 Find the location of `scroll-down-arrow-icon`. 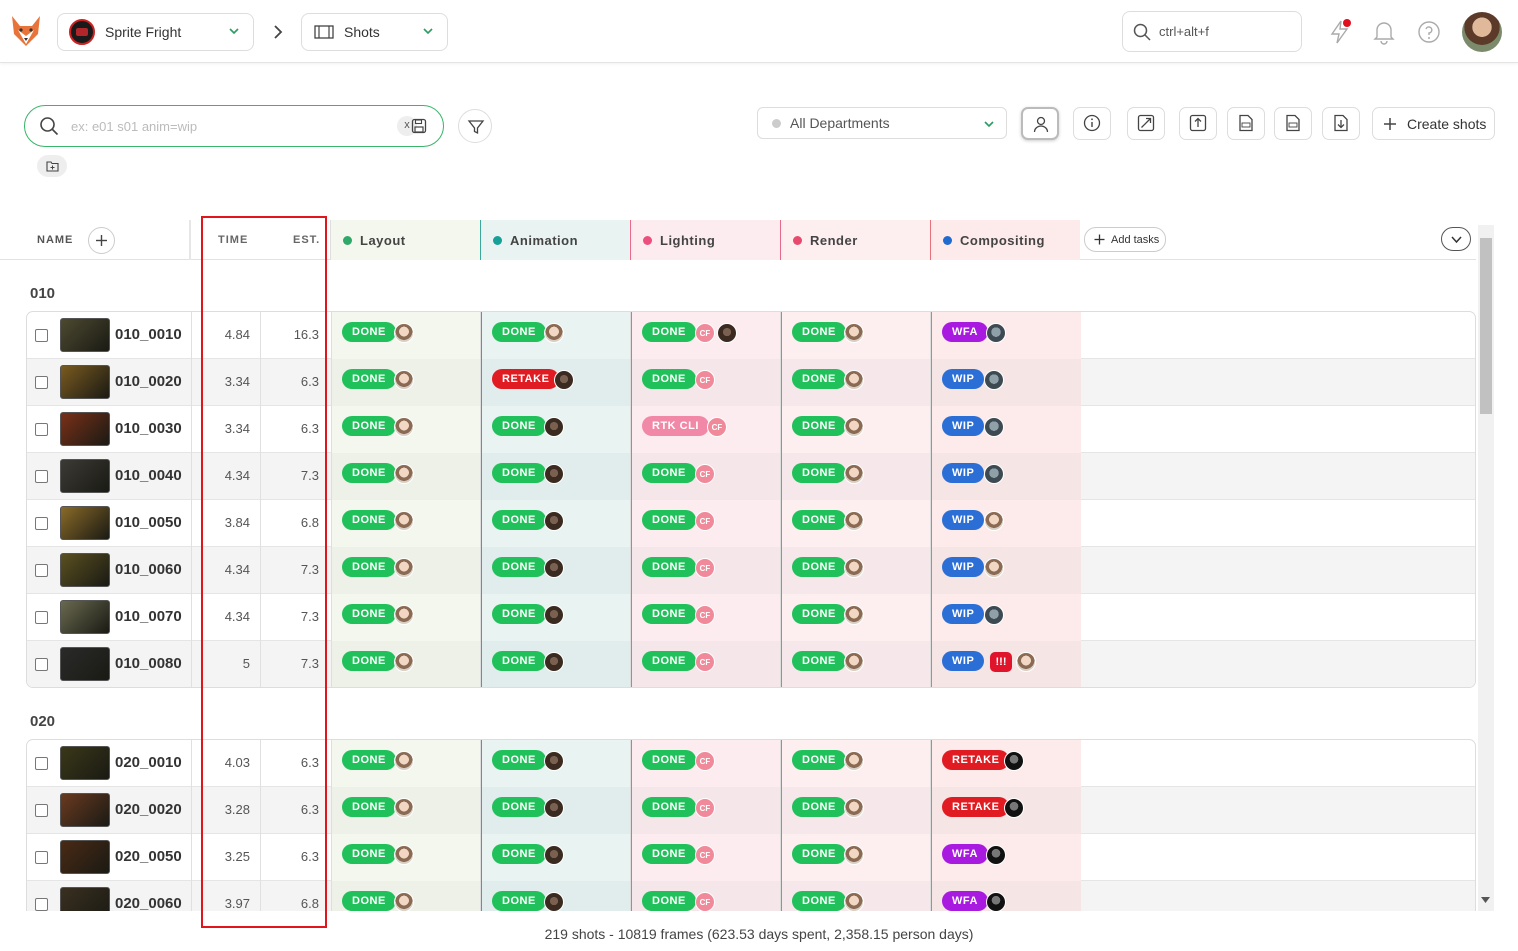

scroll-down-arrow-icon is located at coordinates (1485, 900).